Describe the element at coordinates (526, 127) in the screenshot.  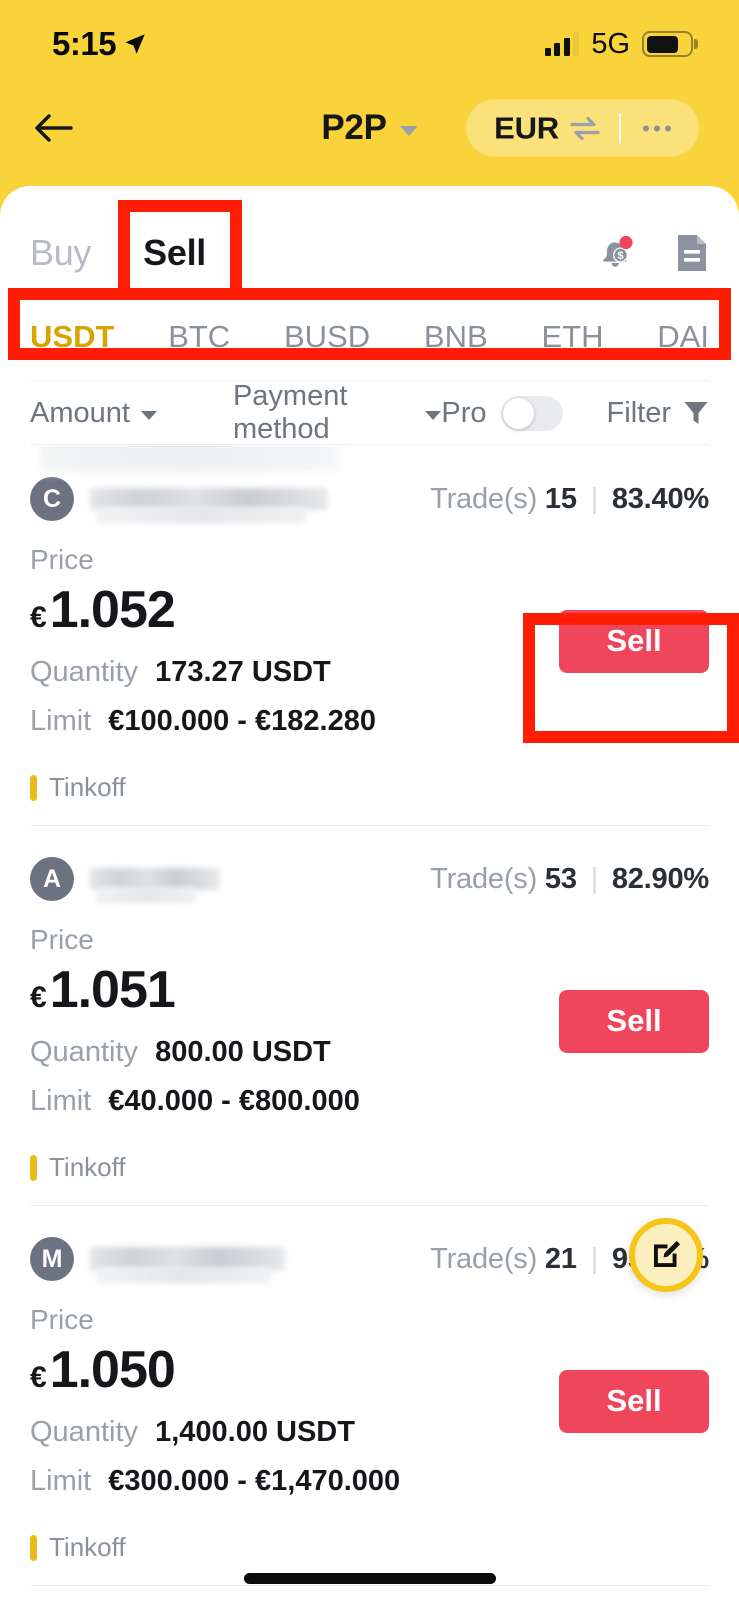
I see `currency-label: EUR` at that location.